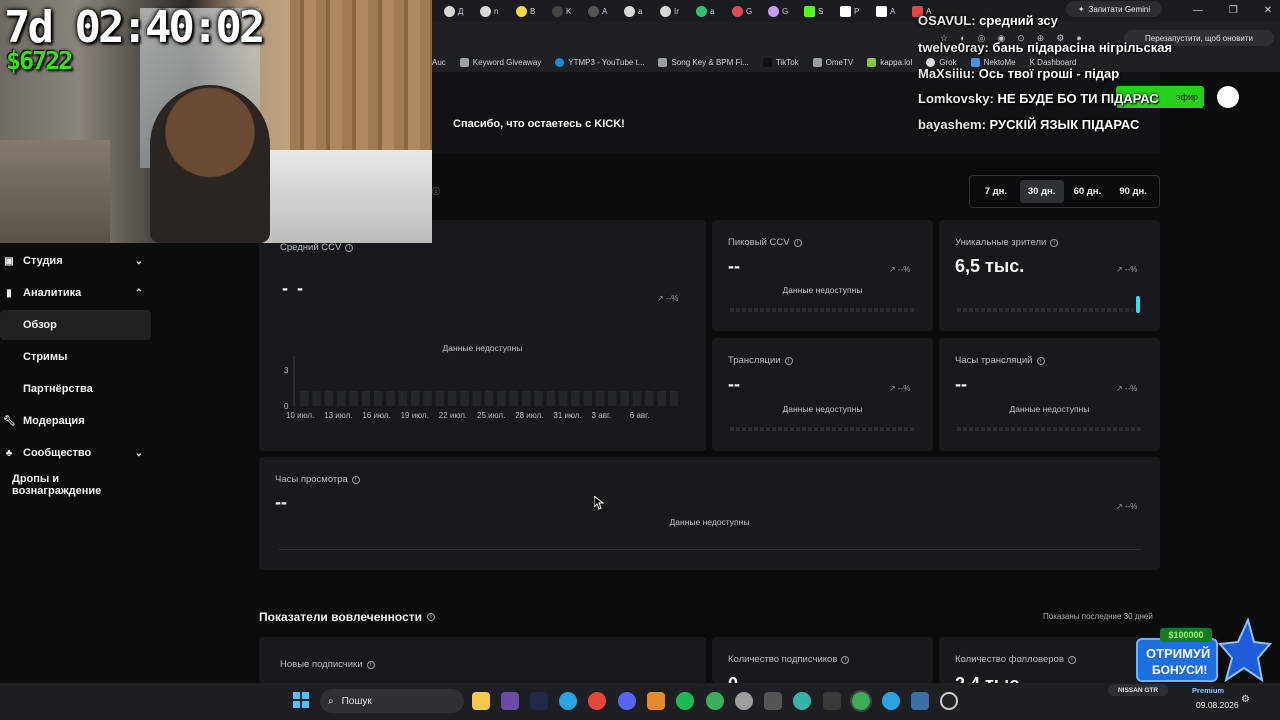 The width and height of the screenshot is (1280, 720). Describe the element at coordinates (1007, 242) in the screenshot. I see `unique-viewers-title: Уникальные зрители i` at that location.